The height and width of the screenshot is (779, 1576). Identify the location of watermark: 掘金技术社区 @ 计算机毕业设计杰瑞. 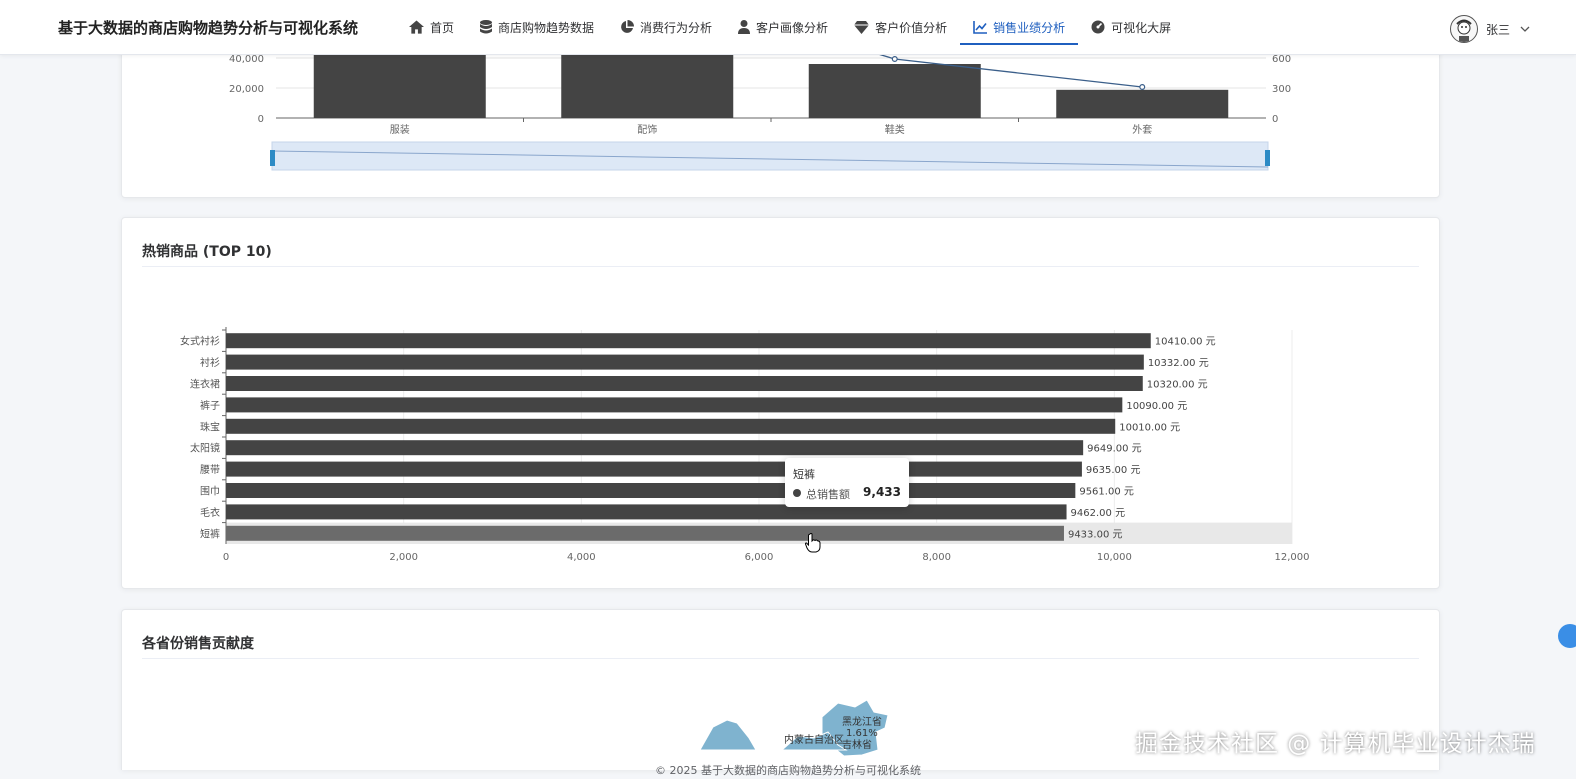
(1335, 744).